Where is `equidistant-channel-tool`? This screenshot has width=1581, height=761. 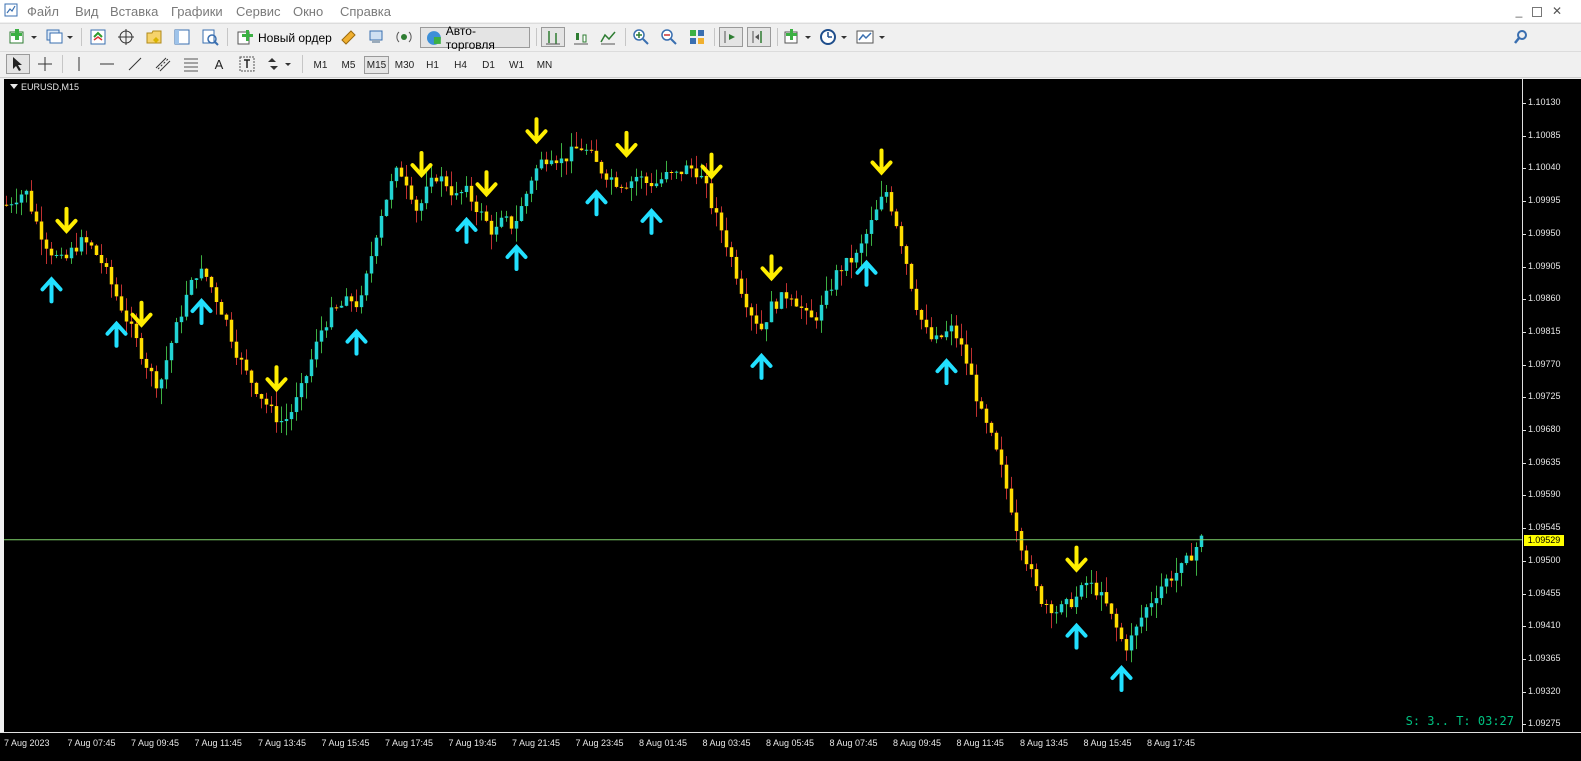 equidistant-channel-tool is located at coordinates (163, 64).